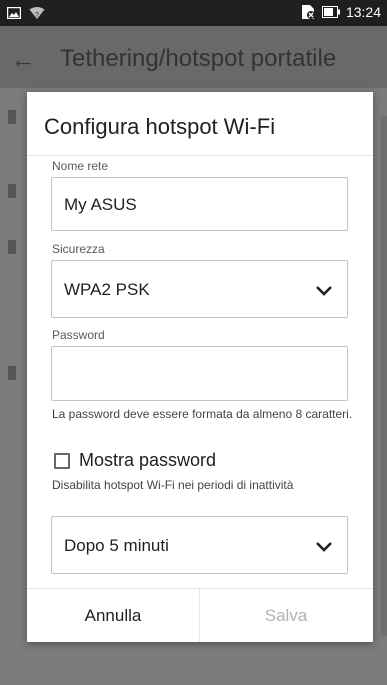  What do you see at coordinates (107, 289) in the screenshot?
I see `security-value: WPA2 PSK` at bounding box center [107, 289].